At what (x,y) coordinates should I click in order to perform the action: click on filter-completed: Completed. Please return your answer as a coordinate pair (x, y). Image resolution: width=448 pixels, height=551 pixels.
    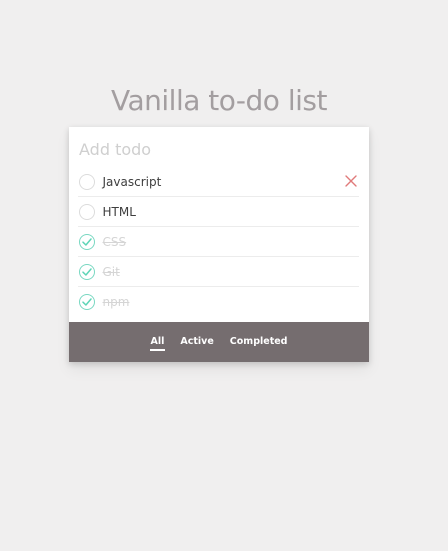
    Looking at the image, I should click on (259, 342).